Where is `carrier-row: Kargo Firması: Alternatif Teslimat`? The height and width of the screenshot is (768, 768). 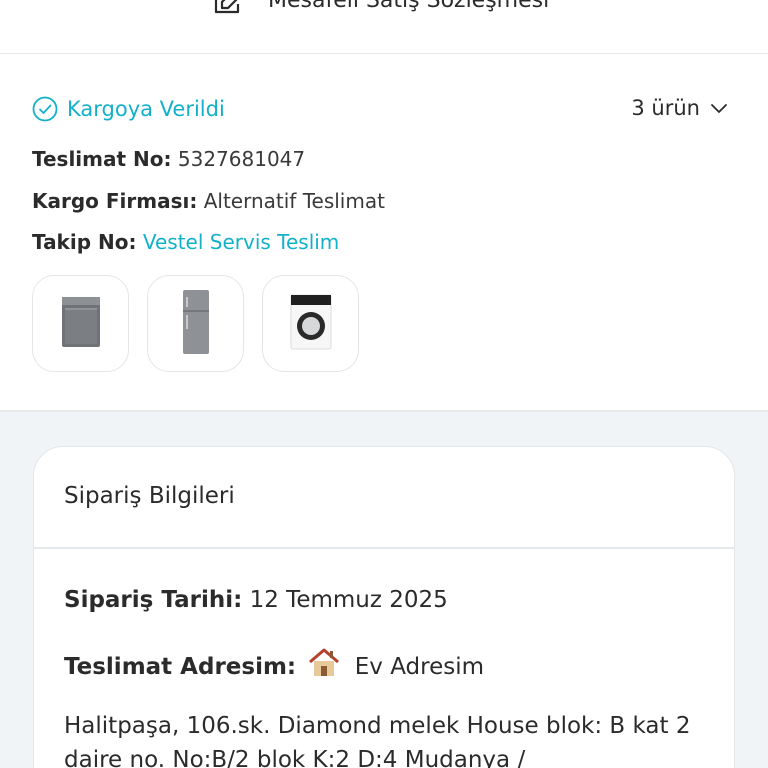 carrier-row: Kargo Firması: Alternatif Teslimat is located at coordinates (208, 201).